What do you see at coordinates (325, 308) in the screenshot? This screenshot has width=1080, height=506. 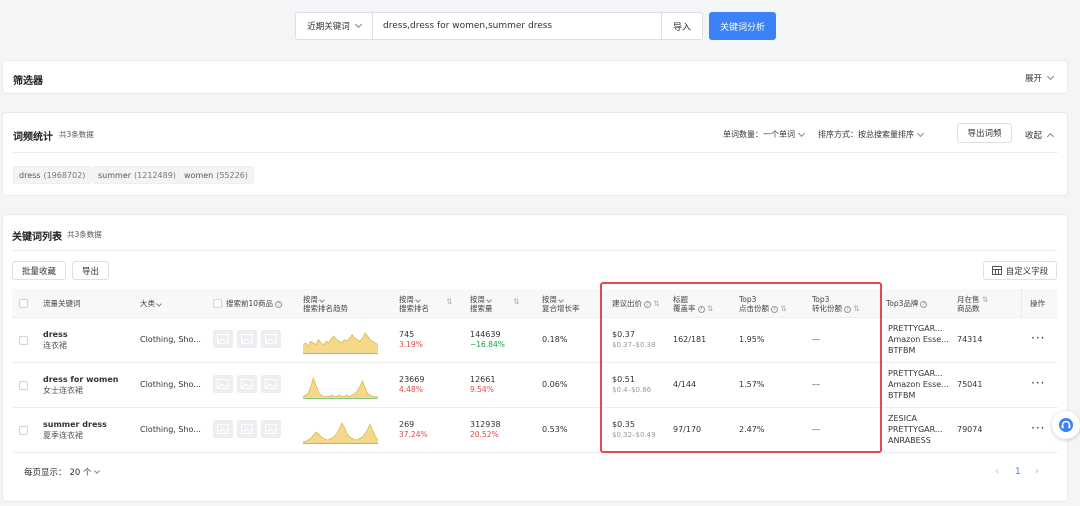 I see `col-trend-label: 搜索排名趋势` at bounding box center [325, 308].